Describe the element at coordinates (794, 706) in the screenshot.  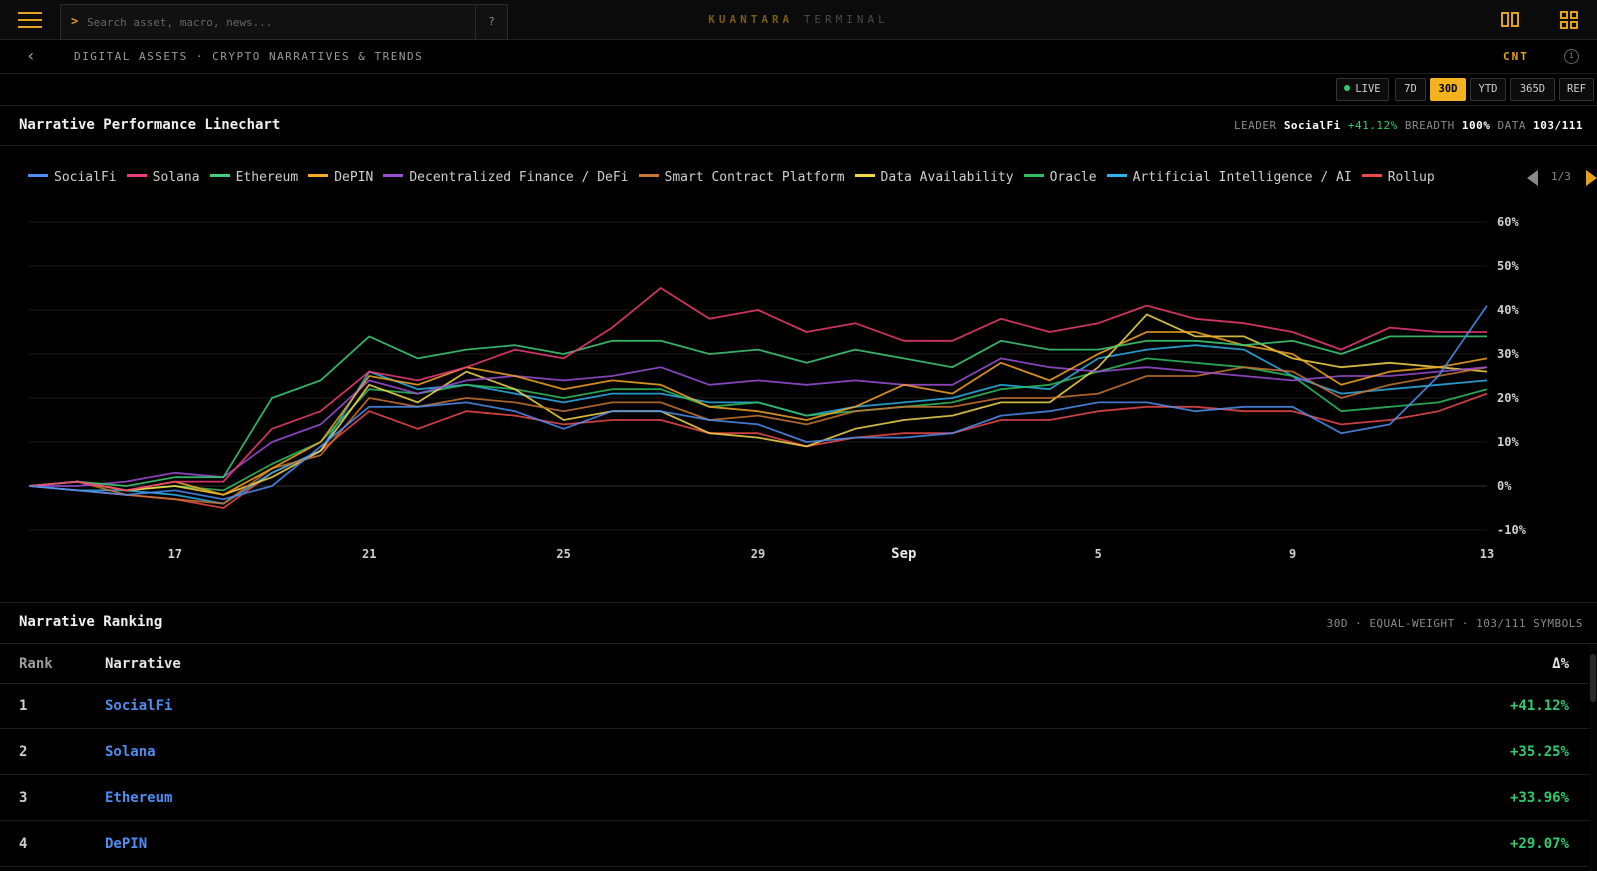
I see `table-row: 1 SocialFi +41.12%` at that location.